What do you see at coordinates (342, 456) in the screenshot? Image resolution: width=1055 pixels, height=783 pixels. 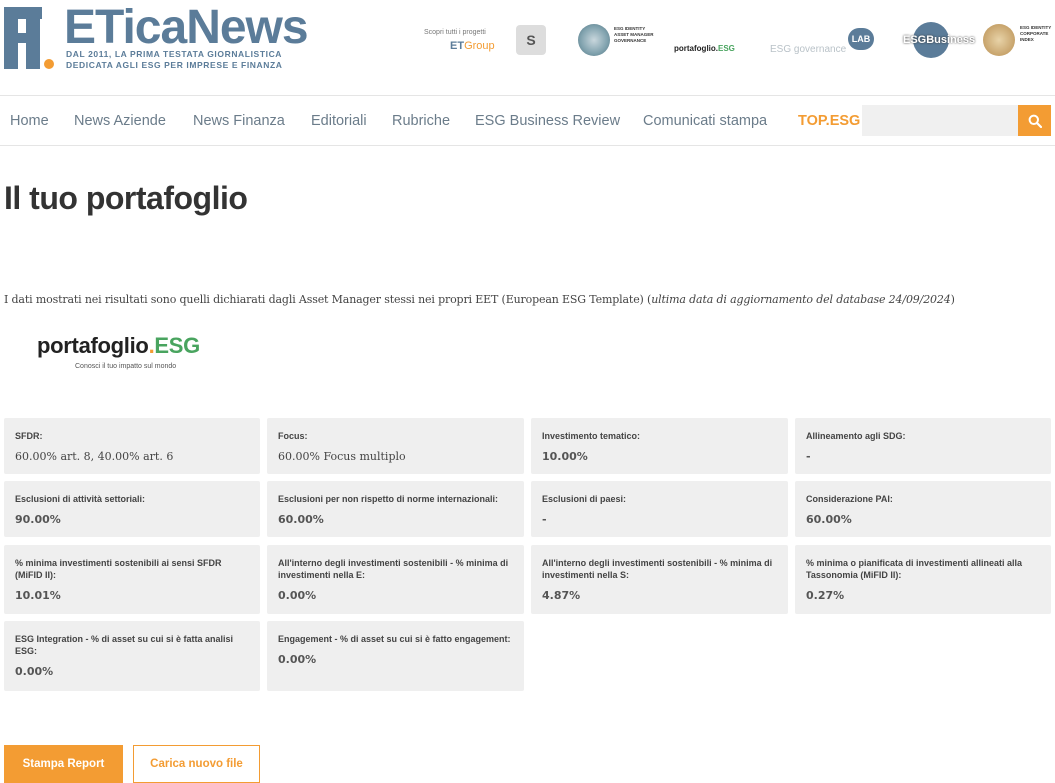 I see `card-value: 60.00% Focus multiplo` at bounding box center [342, 456].